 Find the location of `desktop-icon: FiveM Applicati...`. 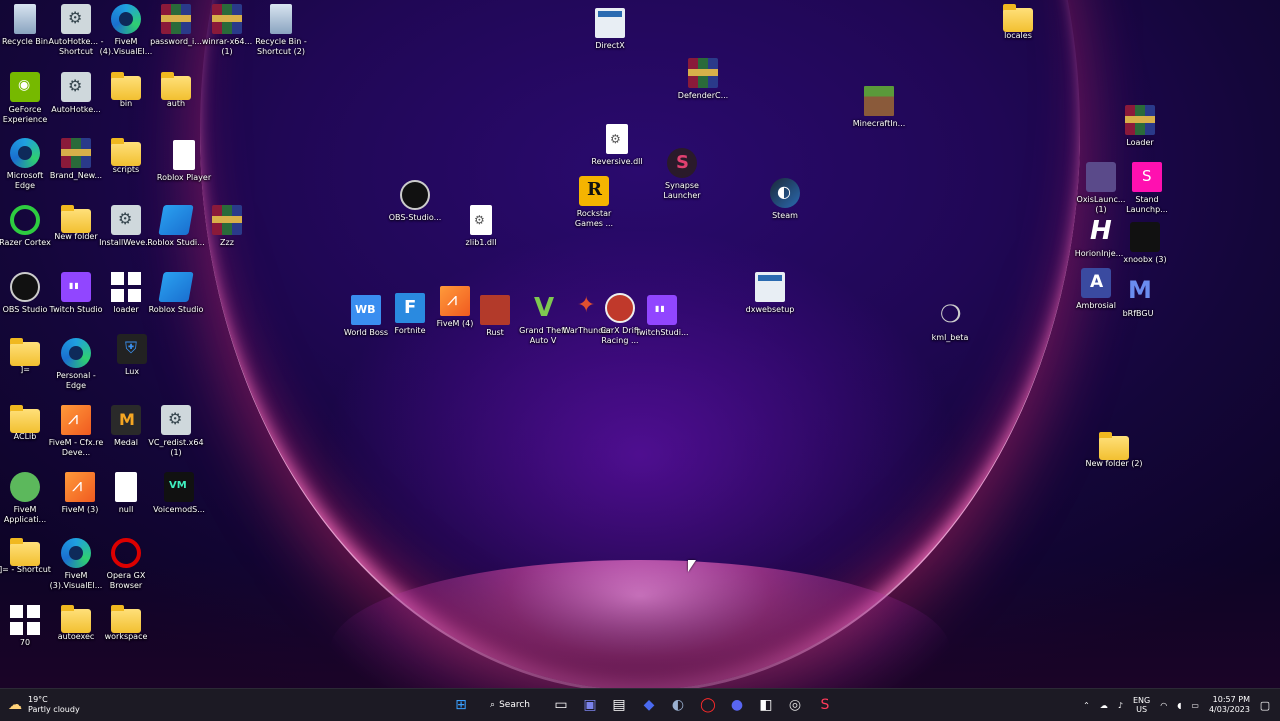

desktop-icon: FiveM Applicati... is located at coordinates (27, 498).